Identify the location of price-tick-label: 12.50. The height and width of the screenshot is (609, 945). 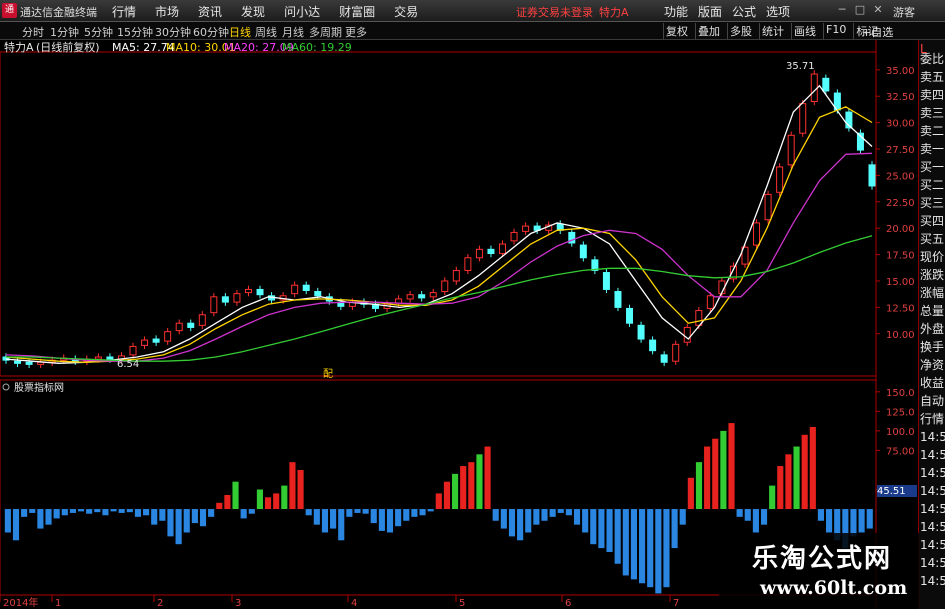
(900, 308).